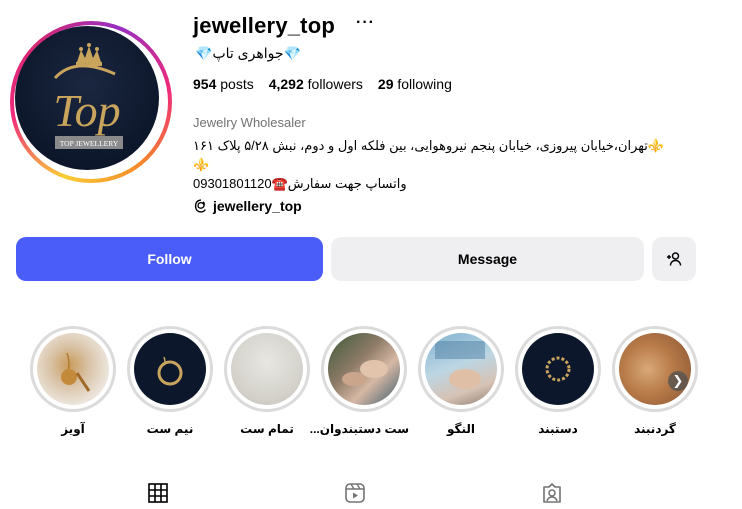 This screenshot has height=509, width=742. What do you see at coordinates (201, 164) in the screenshot?
I see `bio-symbol: ⚜️` at bounding box center [201, 164].